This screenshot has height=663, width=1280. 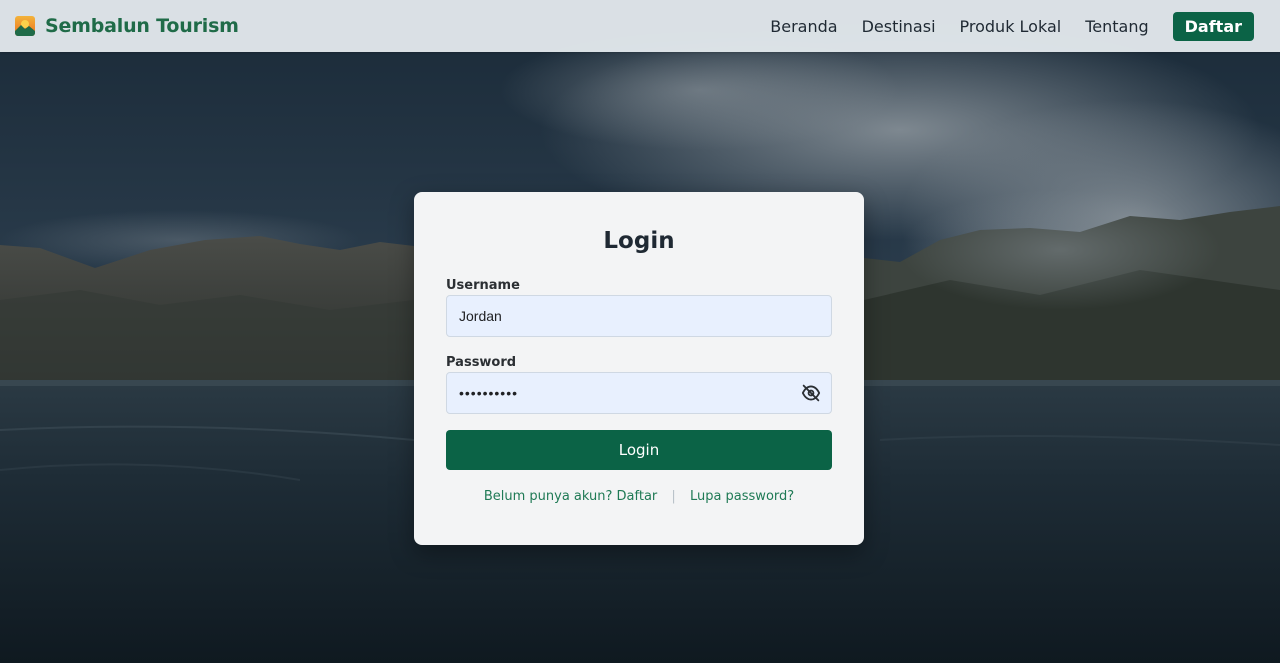 What do you see at coordinates (803, 26) in the screenshot?
I see `nav-link-beranda: Beranda` at bounding box center [803, 26].